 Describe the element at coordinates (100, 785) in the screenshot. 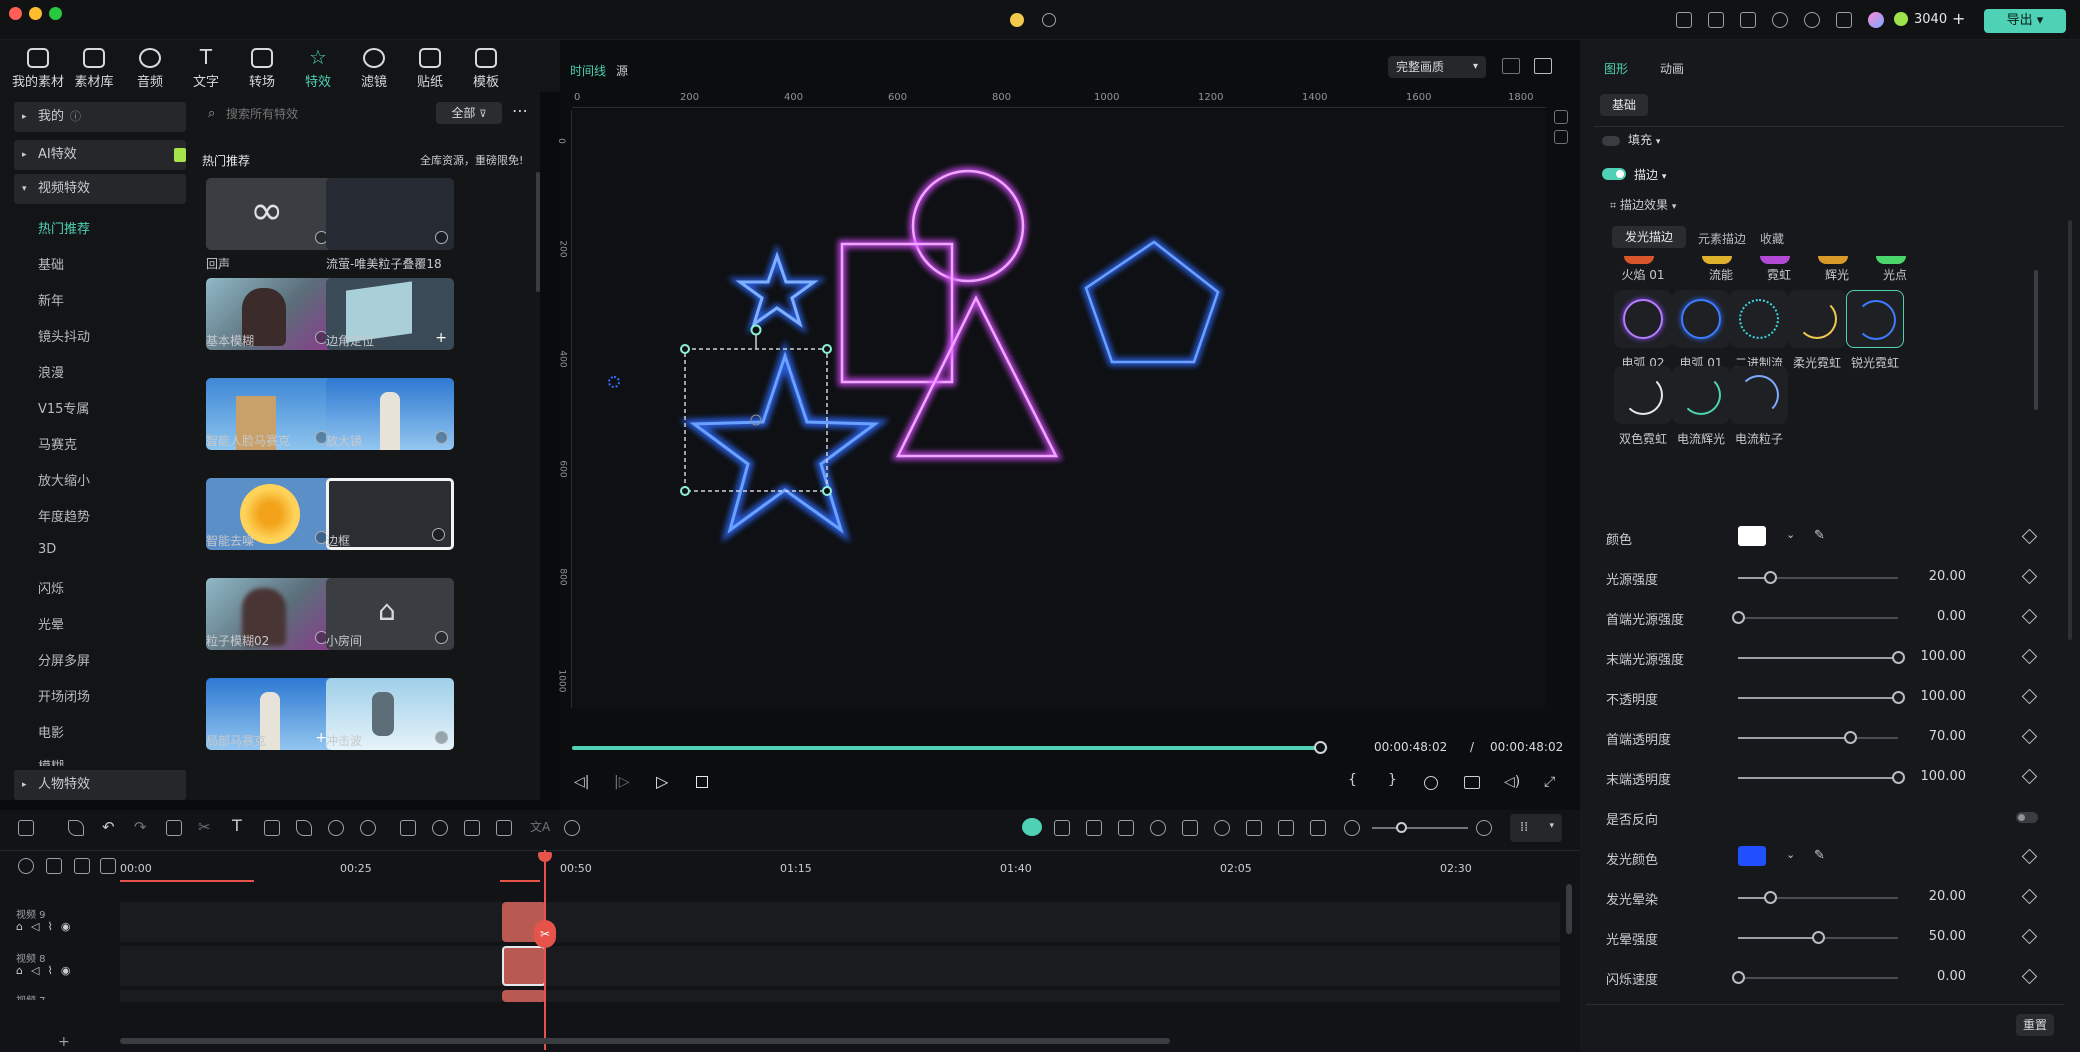

I see `category-people-effects: ▸ 人物特效` at that location.